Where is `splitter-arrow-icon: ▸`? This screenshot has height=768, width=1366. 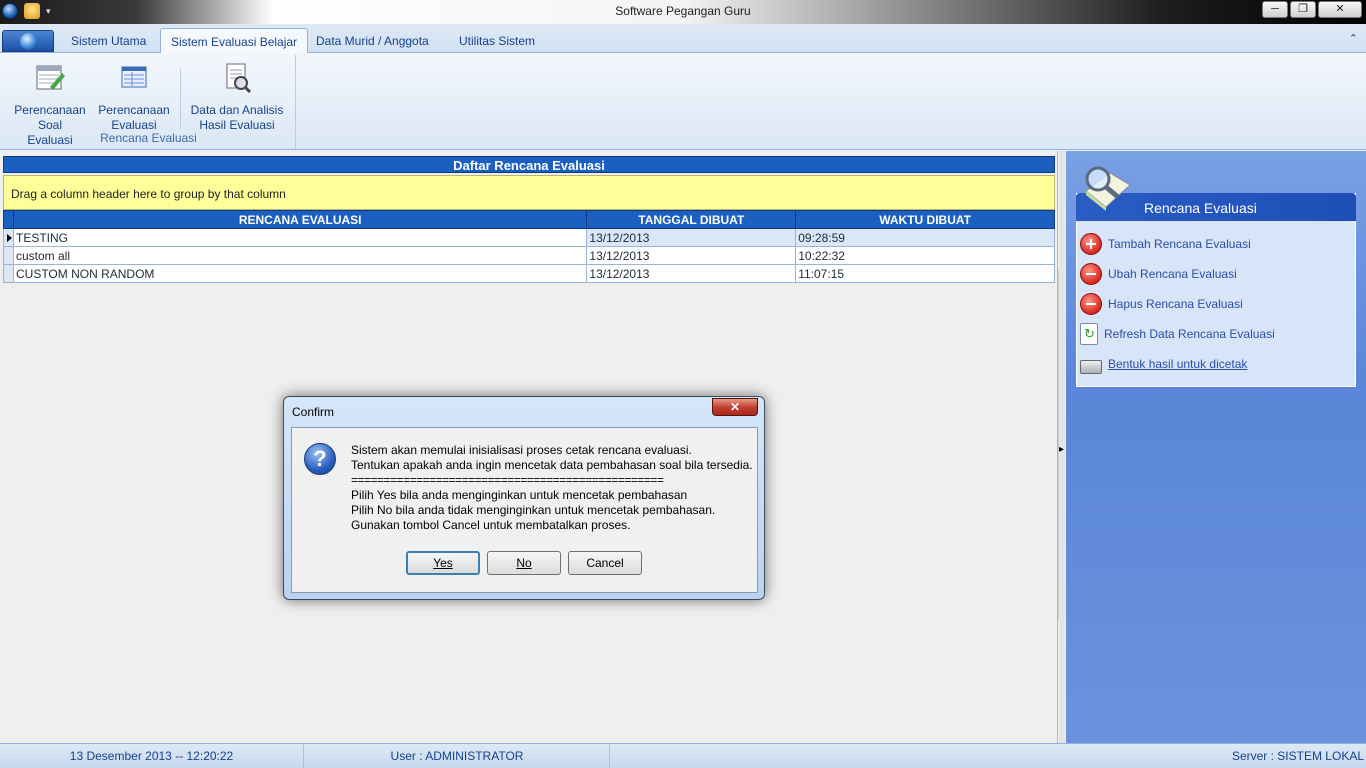
splitter-arrow-icon: ▸ is located at coordinates (1061, 449).